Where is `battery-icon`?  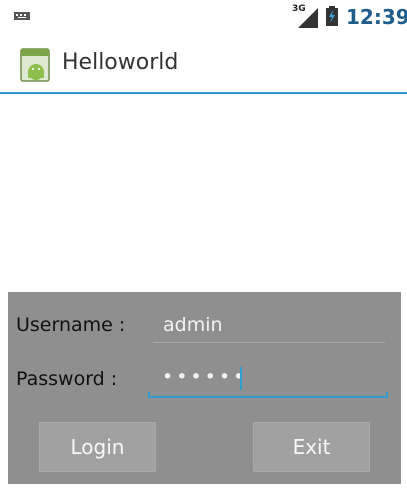
battery-icon is located at coordinates (332, 16).